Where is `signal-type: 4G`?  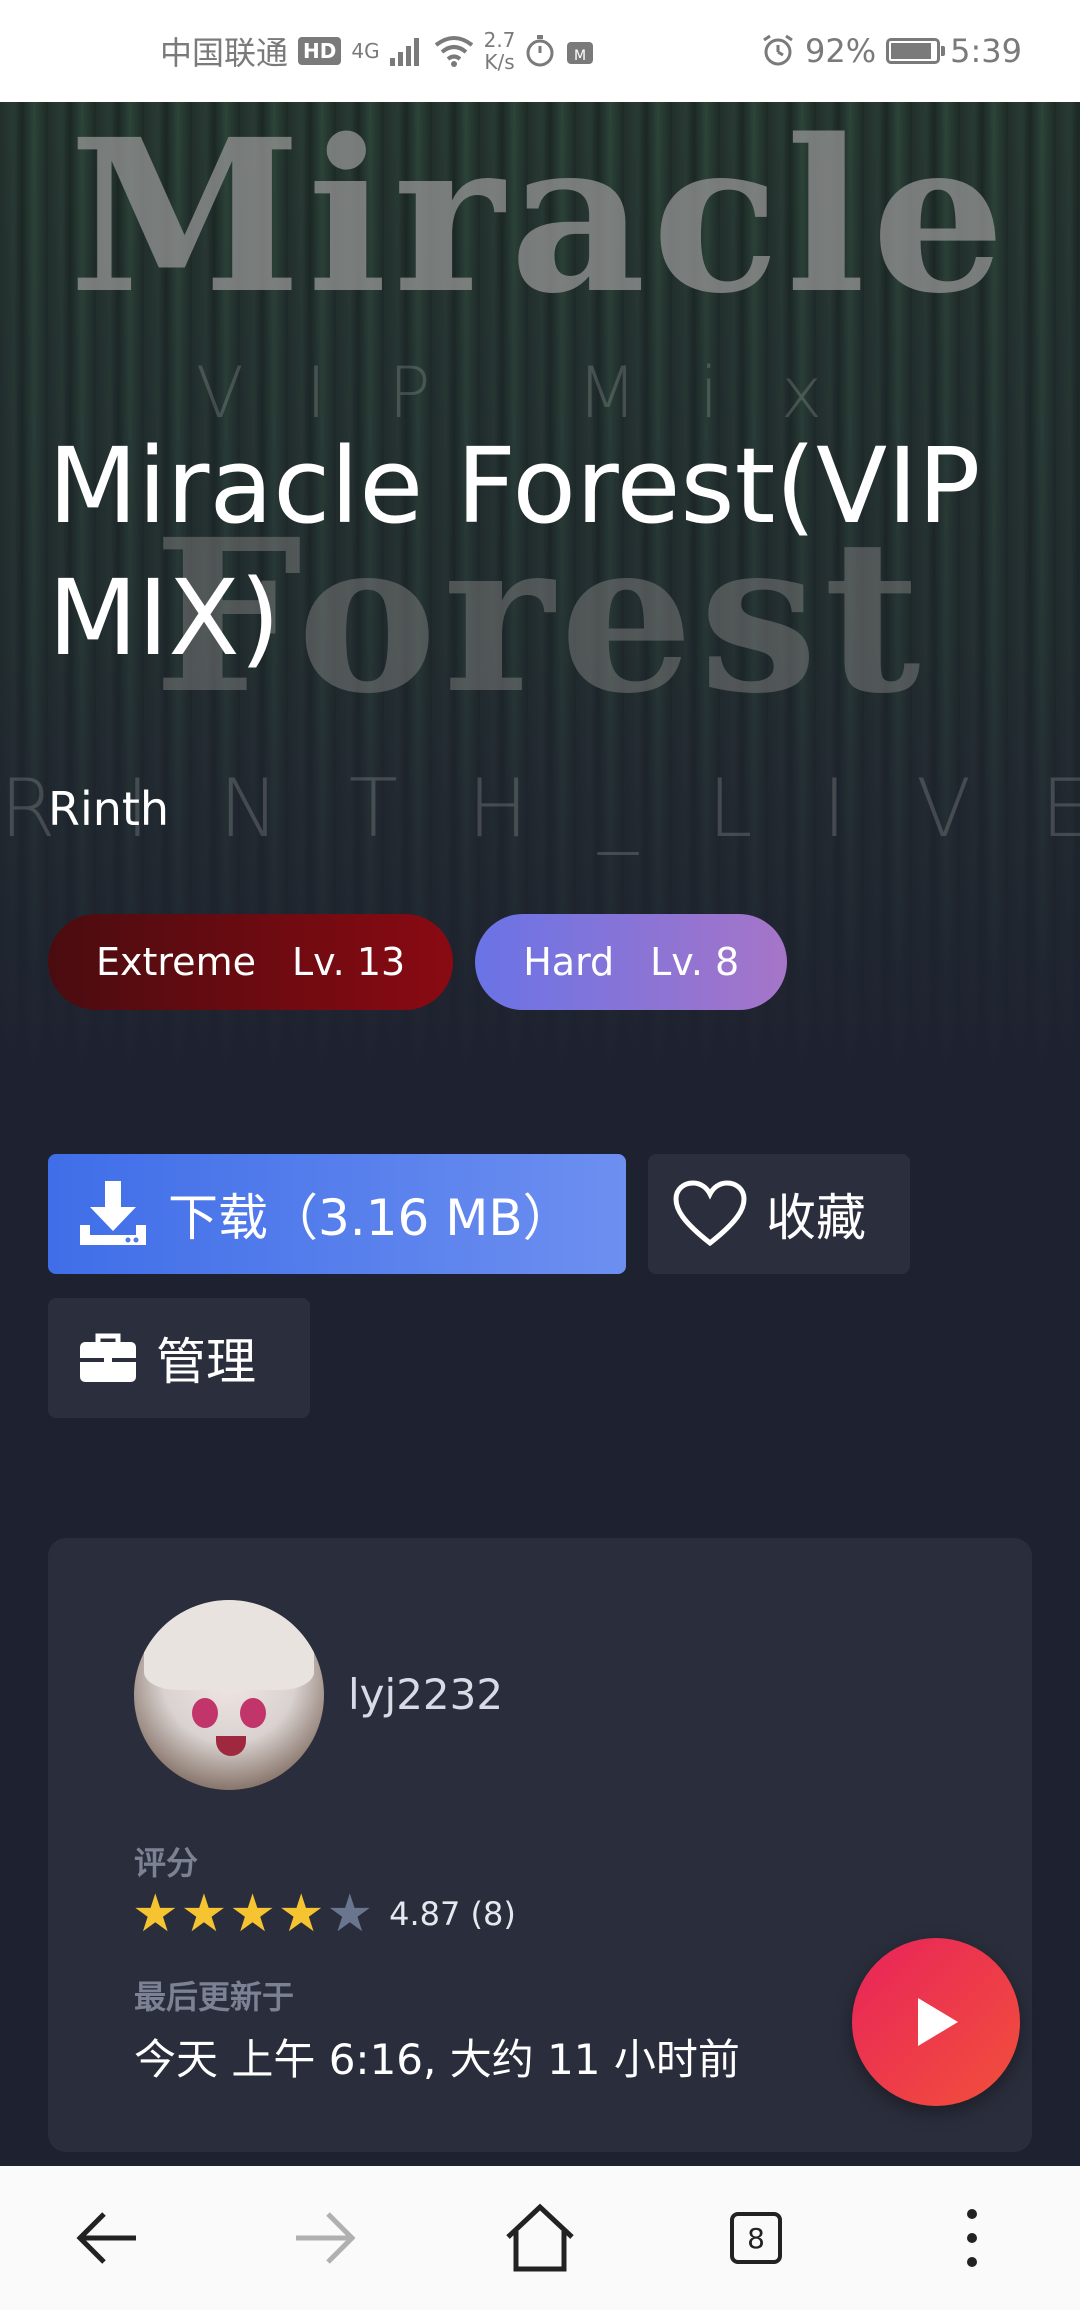 signal-type: 4G is located at coordinates (365, 51).